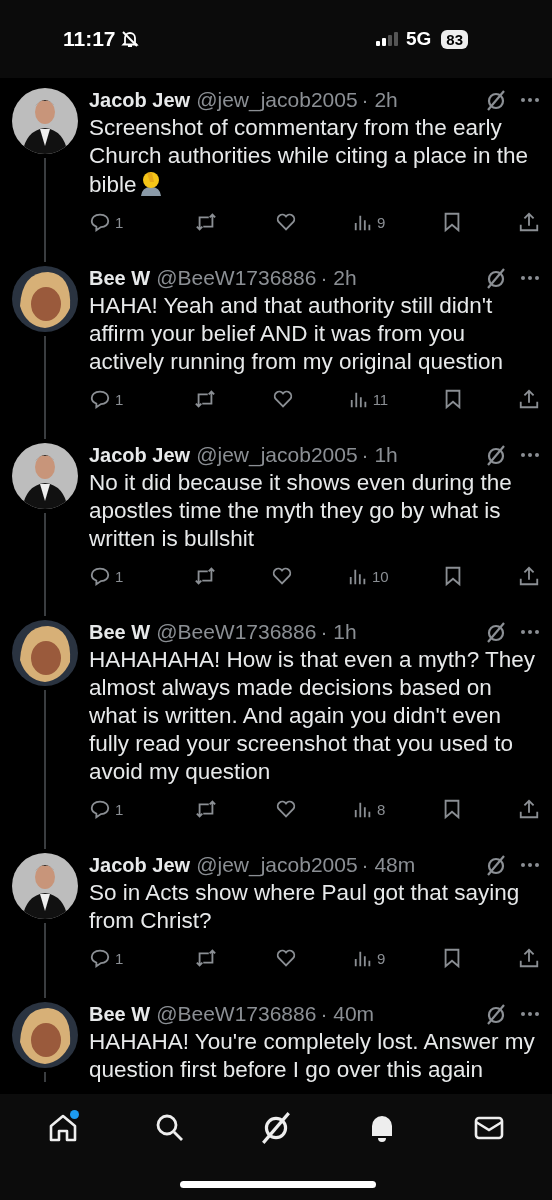 This screenshot has height=1200, width=552. I want to click on views-button: 8, so click(369, 809).